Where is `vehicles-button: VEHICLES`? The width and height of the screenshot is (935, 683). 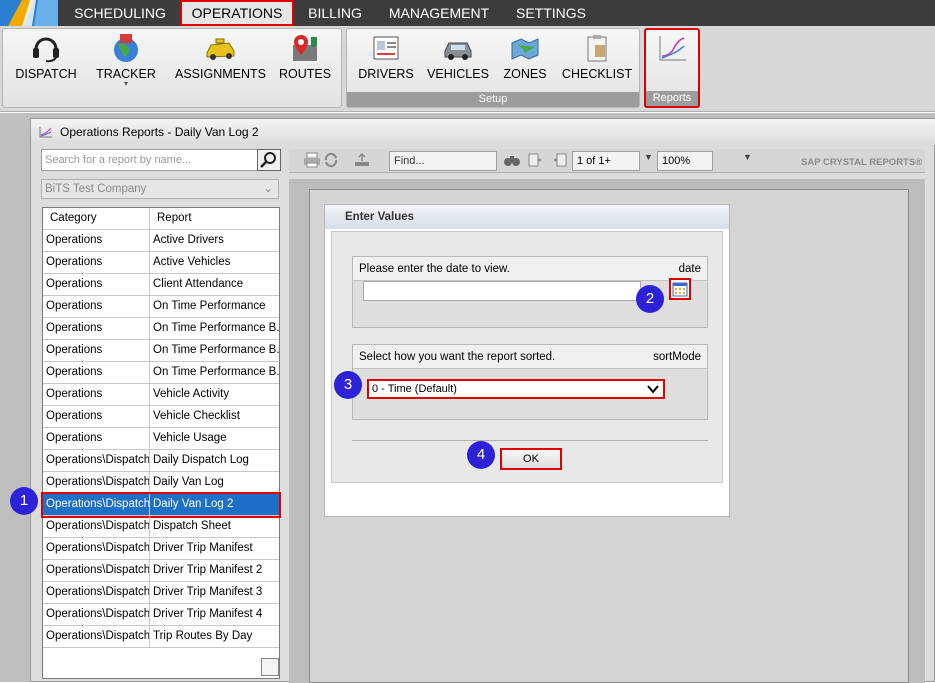 vehicles-button: VEHICLES is located at coordinates (458, 57).